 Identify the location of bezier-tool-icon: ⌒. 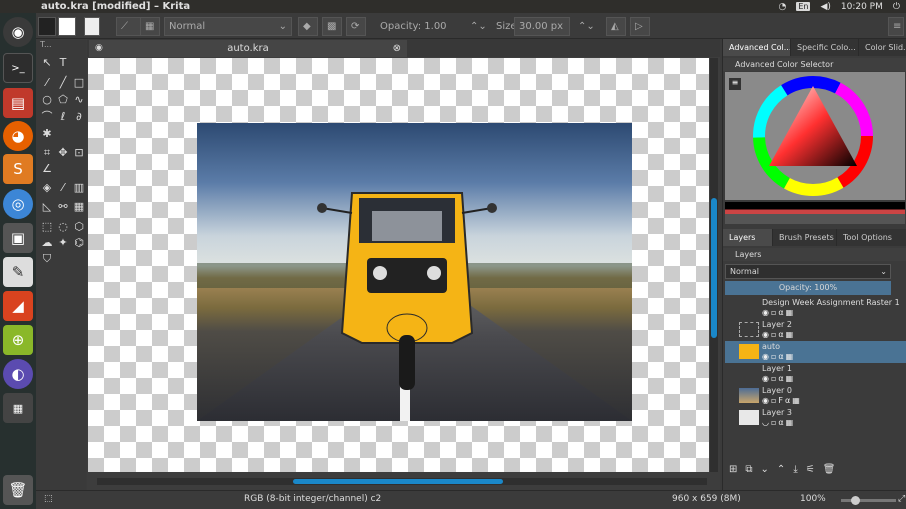
(47, 116).